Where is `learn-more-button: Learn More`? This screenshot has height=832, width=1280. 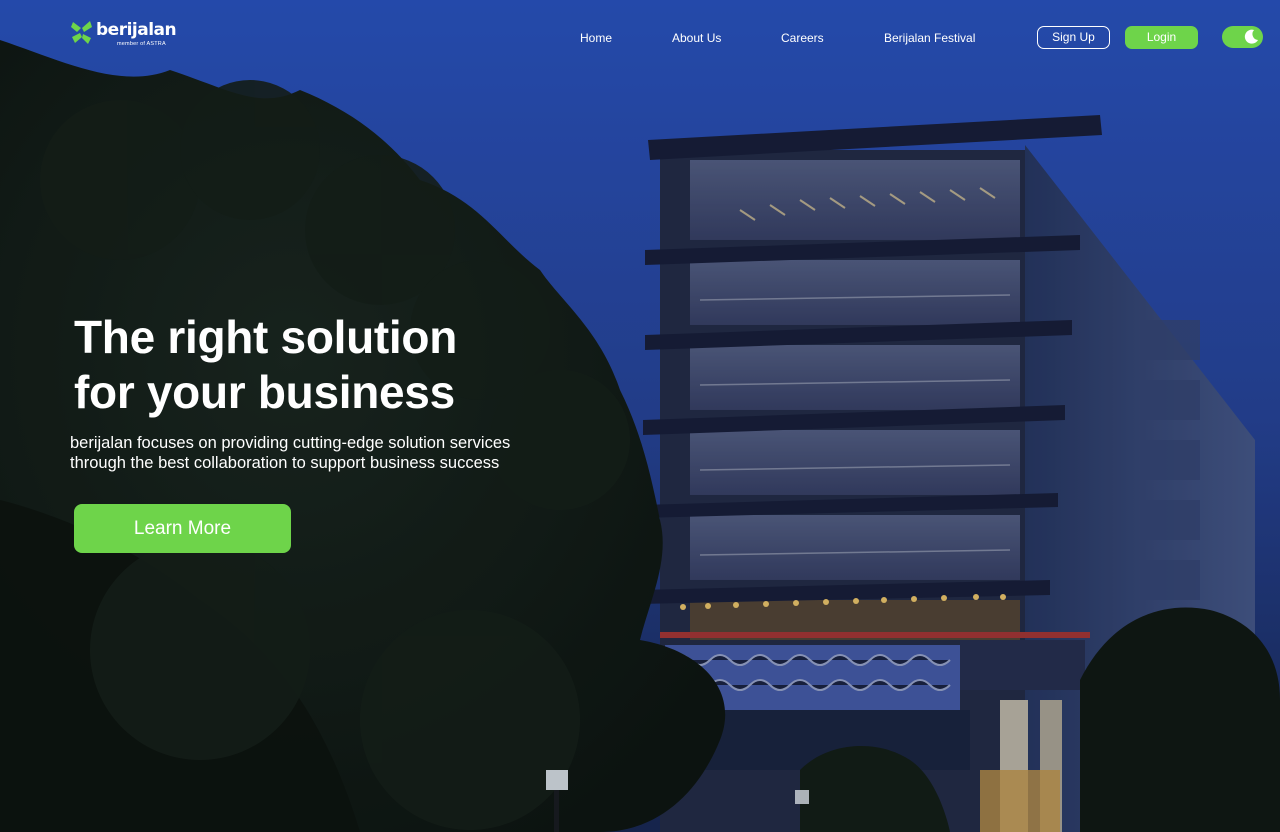
learn-more-button: Learn More is located at coordinates (182, 528).